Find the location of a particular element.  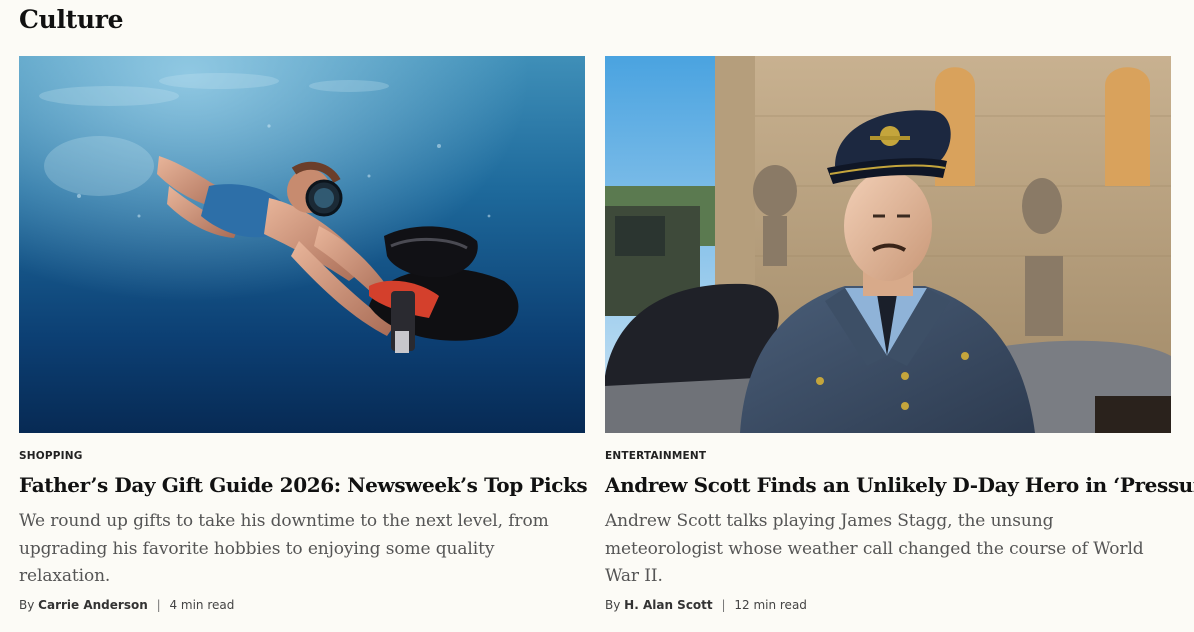

author-link: H. Alan Scott is located at coordinates (668, 605).